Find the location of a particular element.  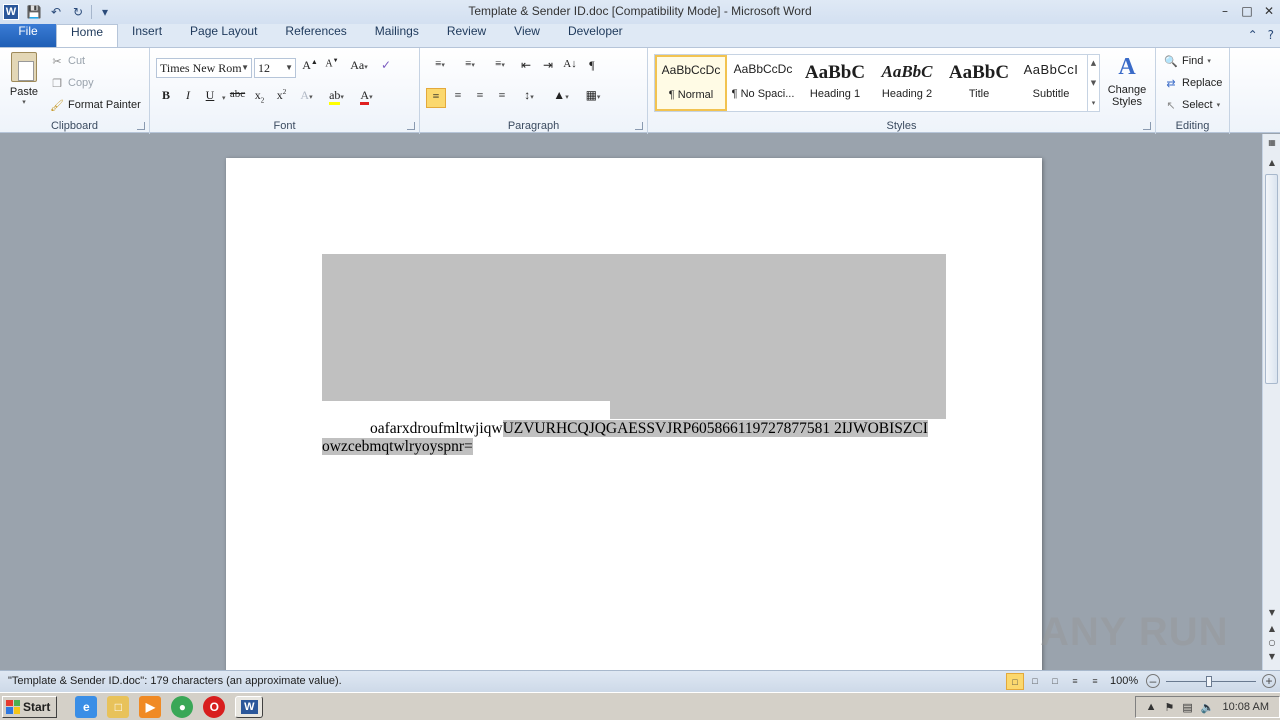

media-player-icon: ▶ is located at coordinates (150, 706).